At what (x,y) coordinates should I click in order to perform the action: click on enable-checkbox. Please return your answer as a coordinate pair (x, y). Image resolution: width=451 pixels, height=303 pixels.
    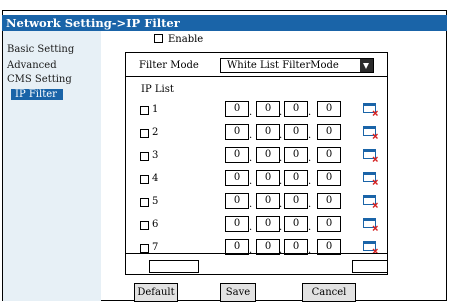
    Looking at the image, I should click on (158, 38).